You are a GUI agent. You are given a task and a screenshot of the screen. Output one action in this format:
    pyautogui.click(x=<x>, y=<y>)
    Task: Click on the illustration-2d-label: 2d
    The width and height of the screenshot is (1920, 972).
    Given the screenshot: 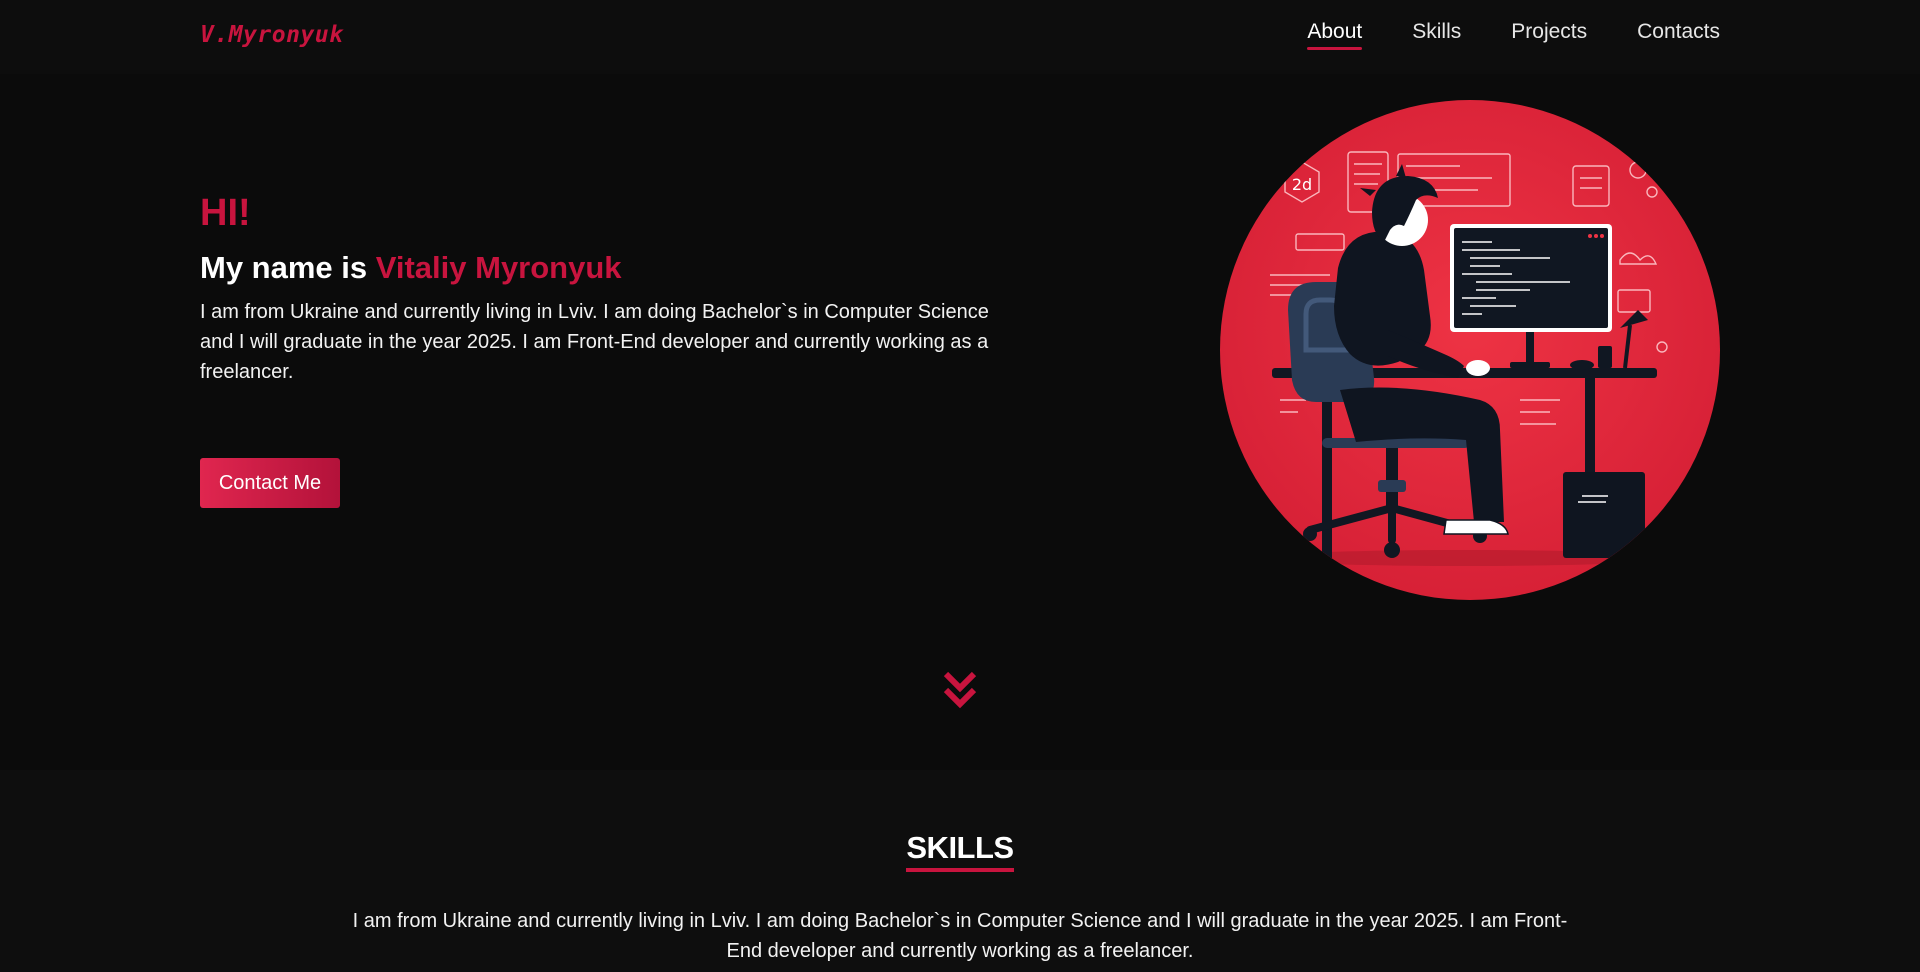 What is the action you would take?
    pyautogui.click(x=1302, y=184)
    